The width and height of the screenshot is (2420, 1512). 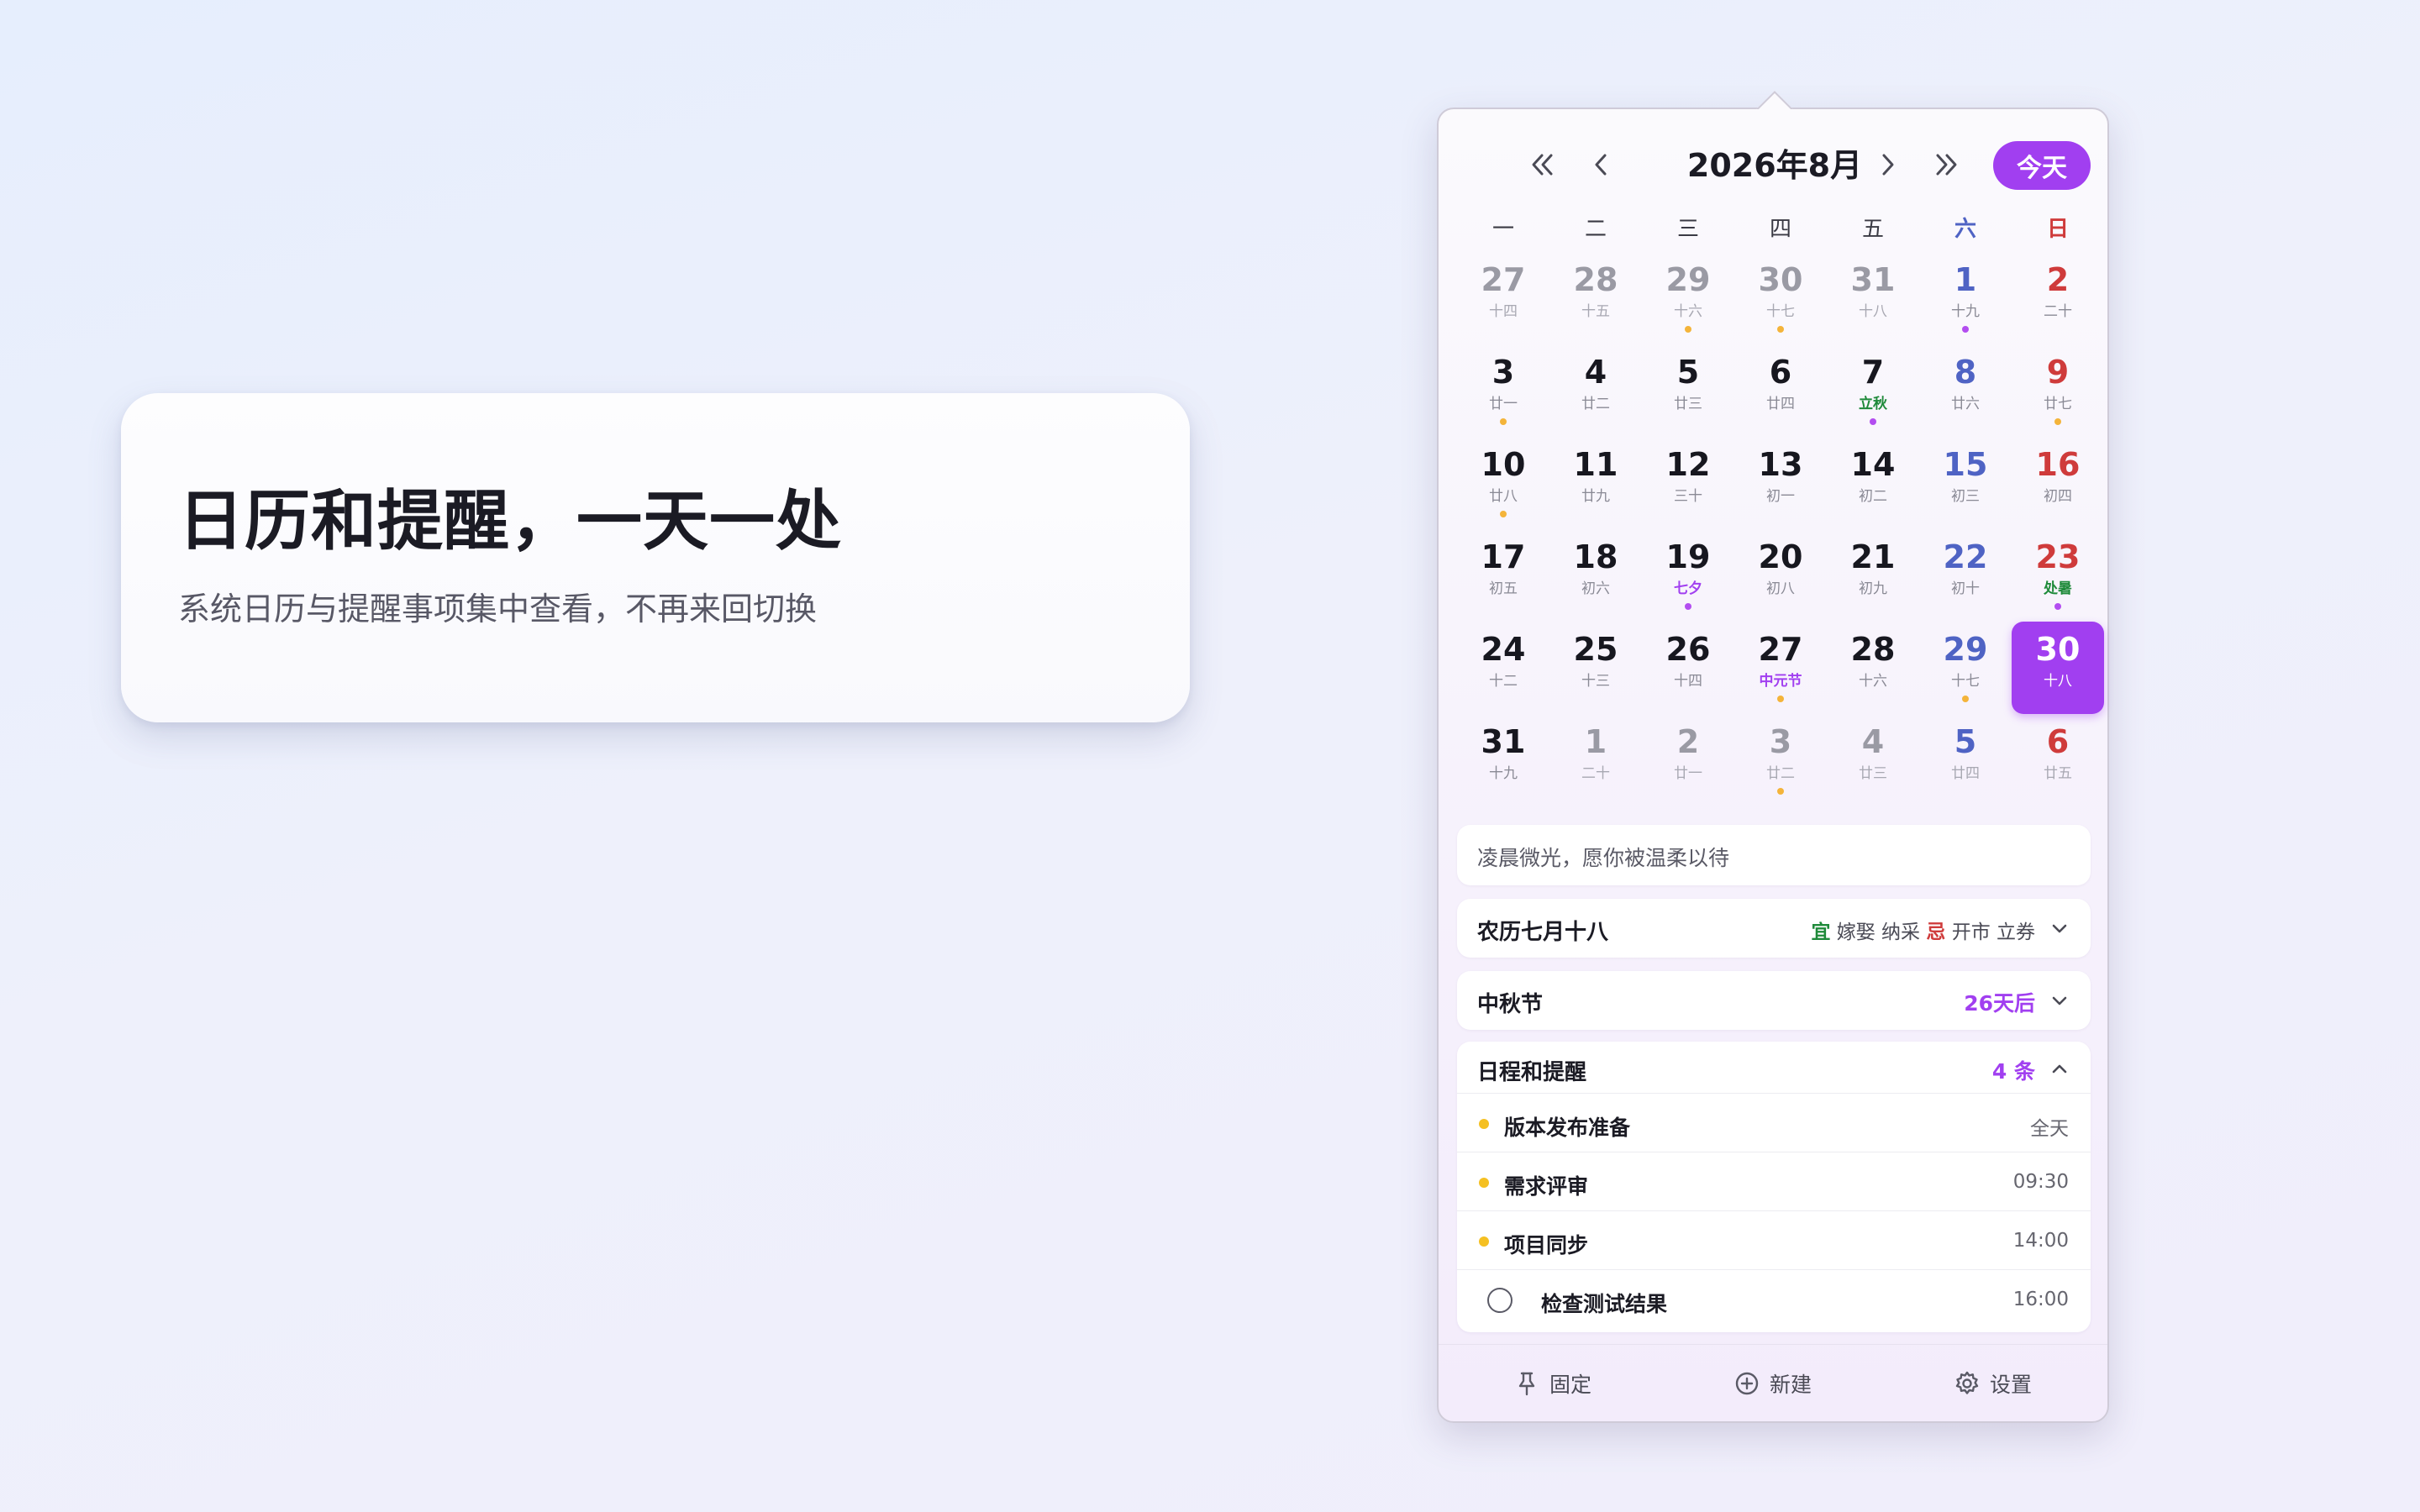 I want to click on day-cell: 31 十八, so click(x=1873, y=298).